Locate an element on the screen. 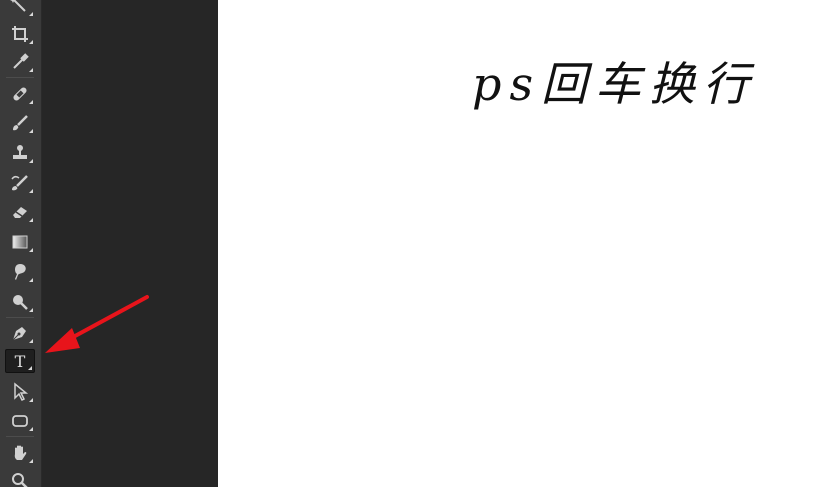 Image resolution: width=816 pixels, height=487 pixels. history-brush-icon is located at coordinates (19, 183).